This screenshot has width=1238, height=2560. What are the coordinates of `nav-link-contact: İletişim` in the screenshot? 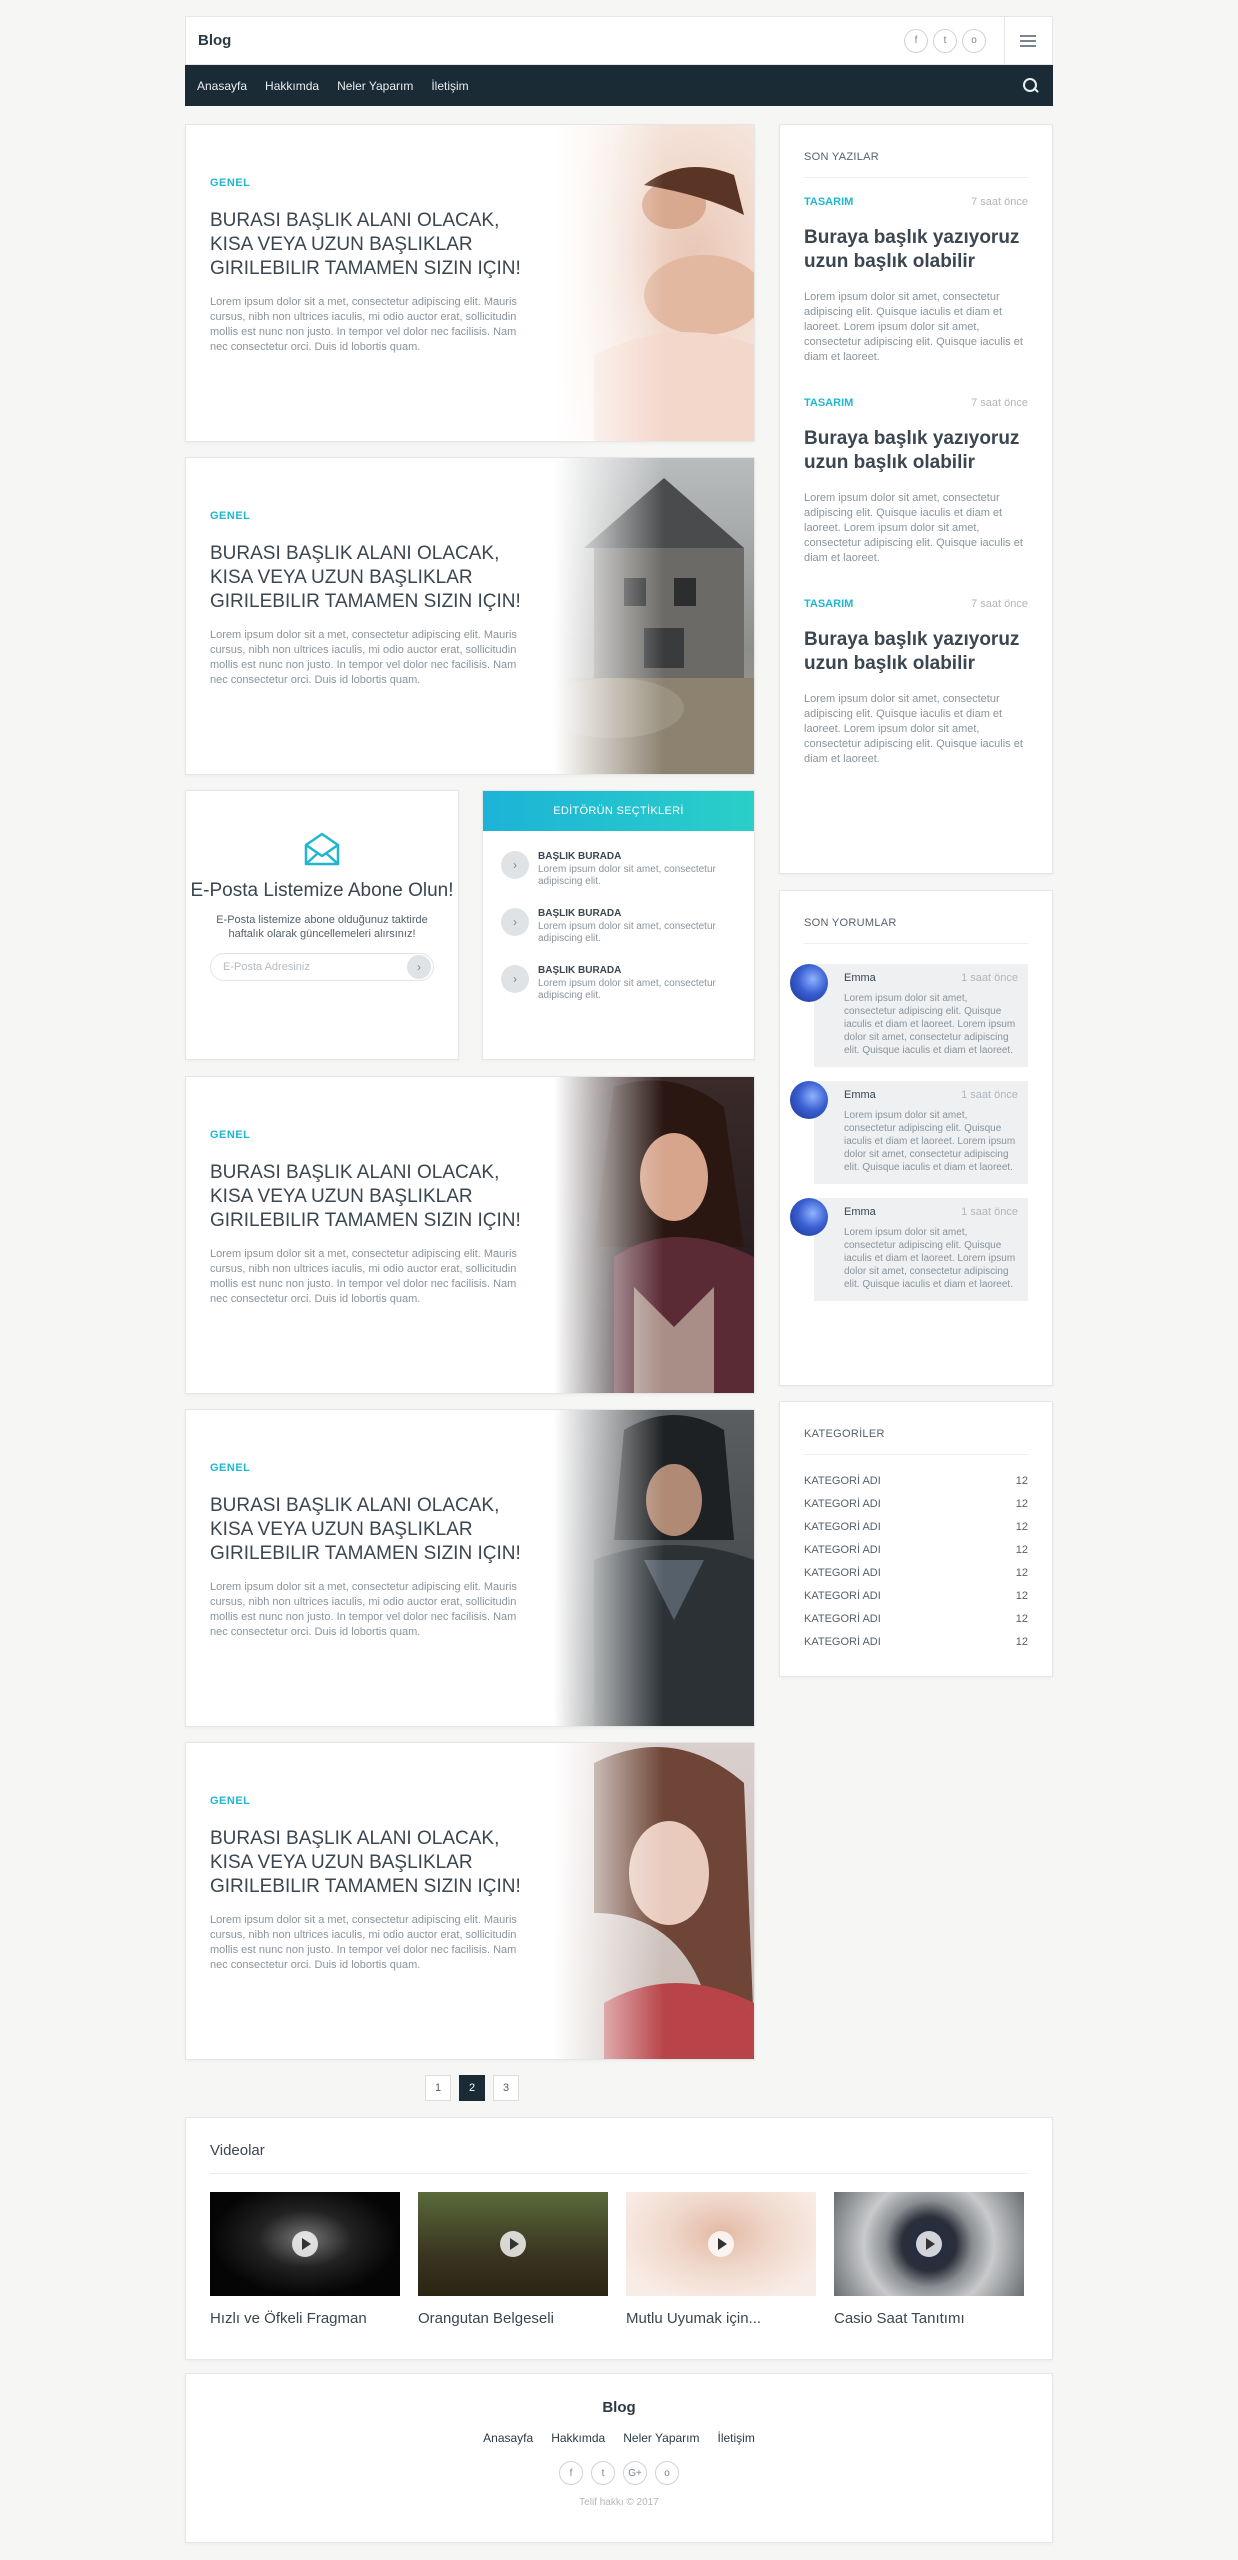 It's located at (449, 86).